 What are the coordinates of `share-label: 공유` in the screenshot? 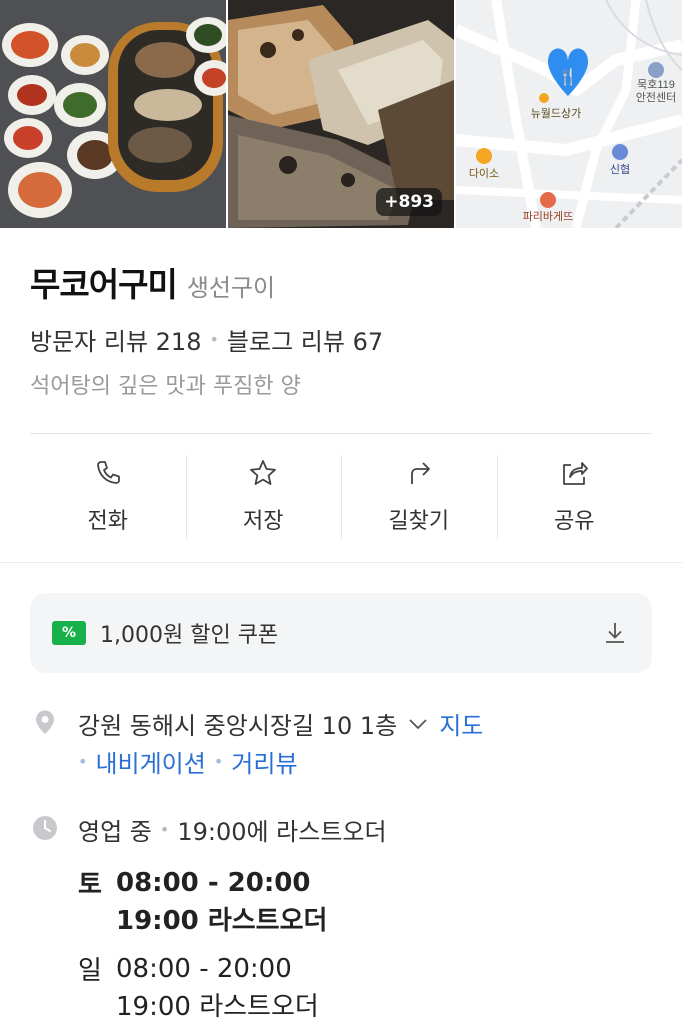 It's located at (574, 521).